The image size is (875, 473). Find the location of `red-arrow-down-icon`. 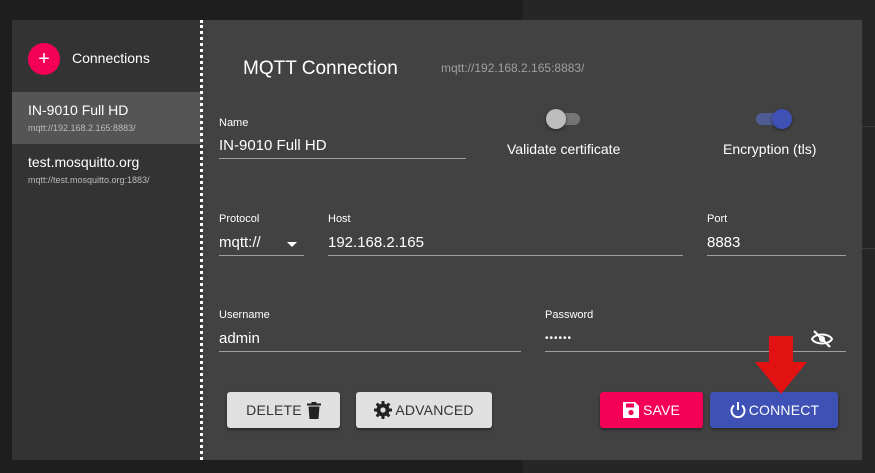

red-arrow-down-icon is located at coordinates (781, 367).